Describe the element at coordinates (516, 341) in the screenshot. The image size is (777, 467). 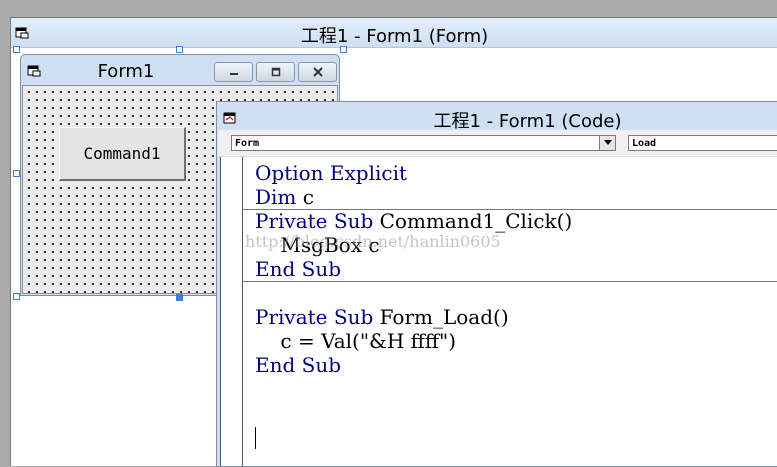
I see `code-line: c = Val("&H ffff")` at that location.